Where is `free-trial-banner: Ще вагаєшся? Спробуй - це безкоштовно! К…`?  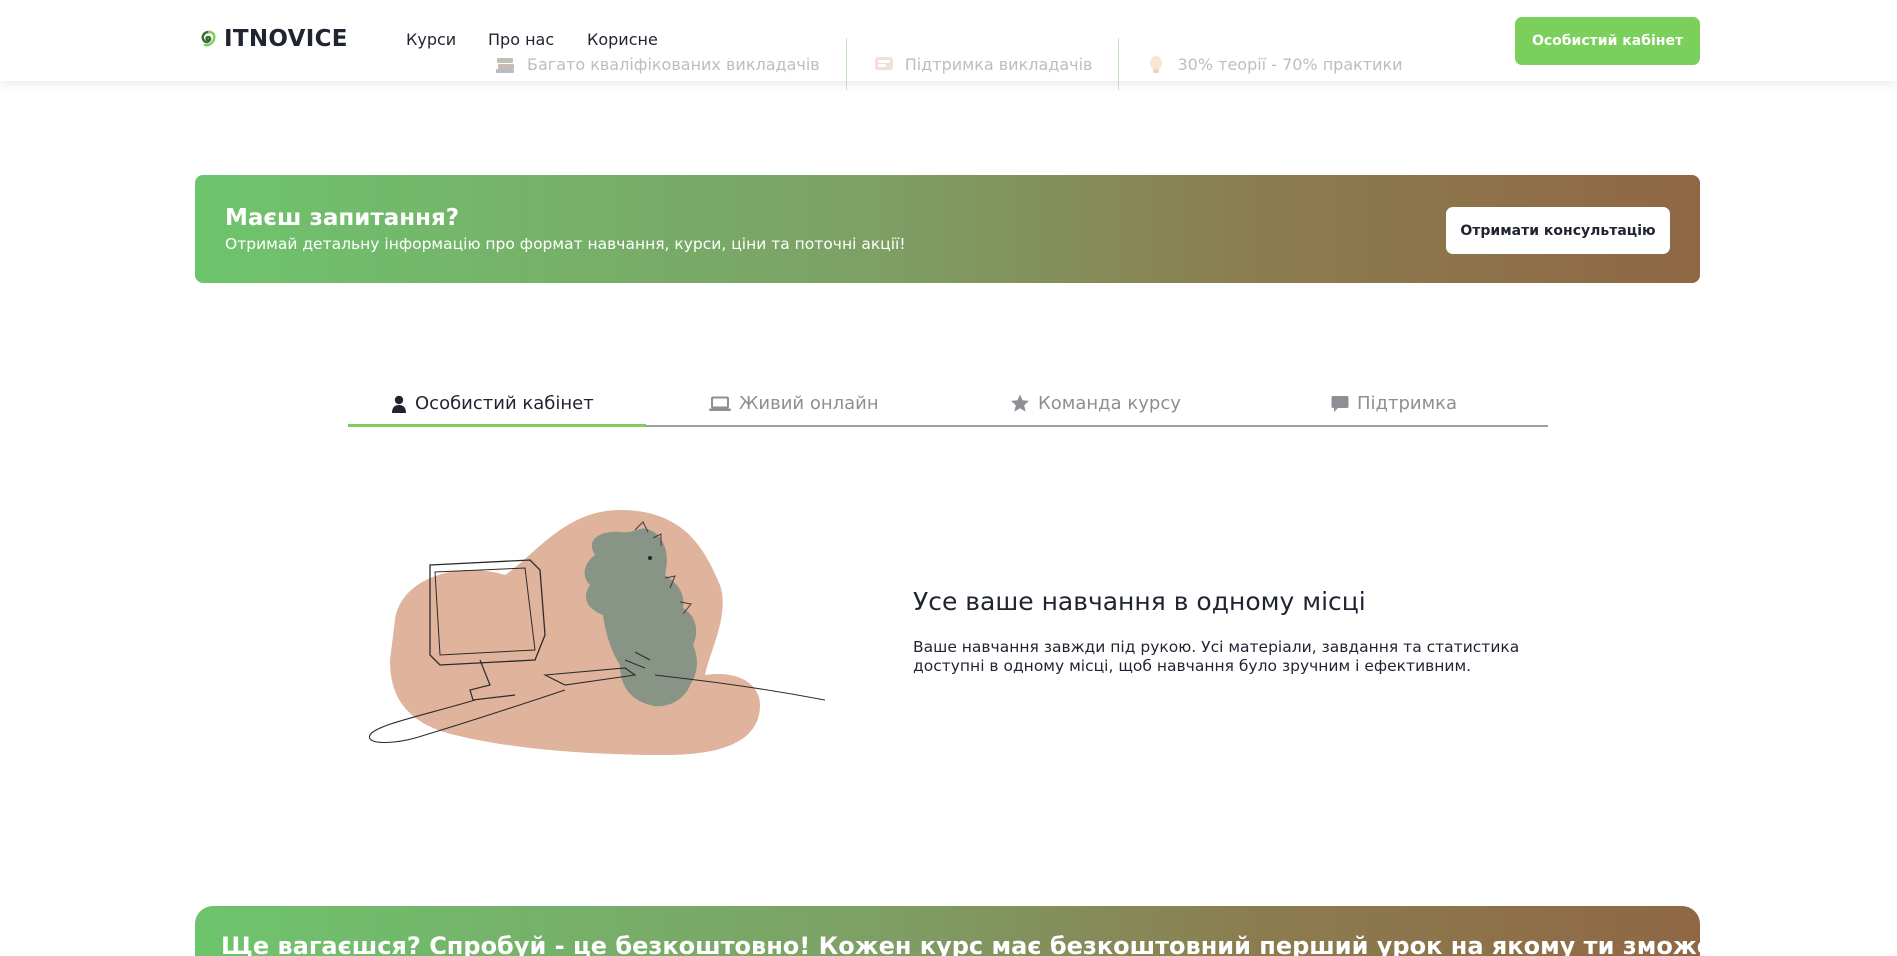
free-trial-banner: Ще вагаєшся? Спробуй - це безкоштовно! К… is located at coordinates (971, 931).